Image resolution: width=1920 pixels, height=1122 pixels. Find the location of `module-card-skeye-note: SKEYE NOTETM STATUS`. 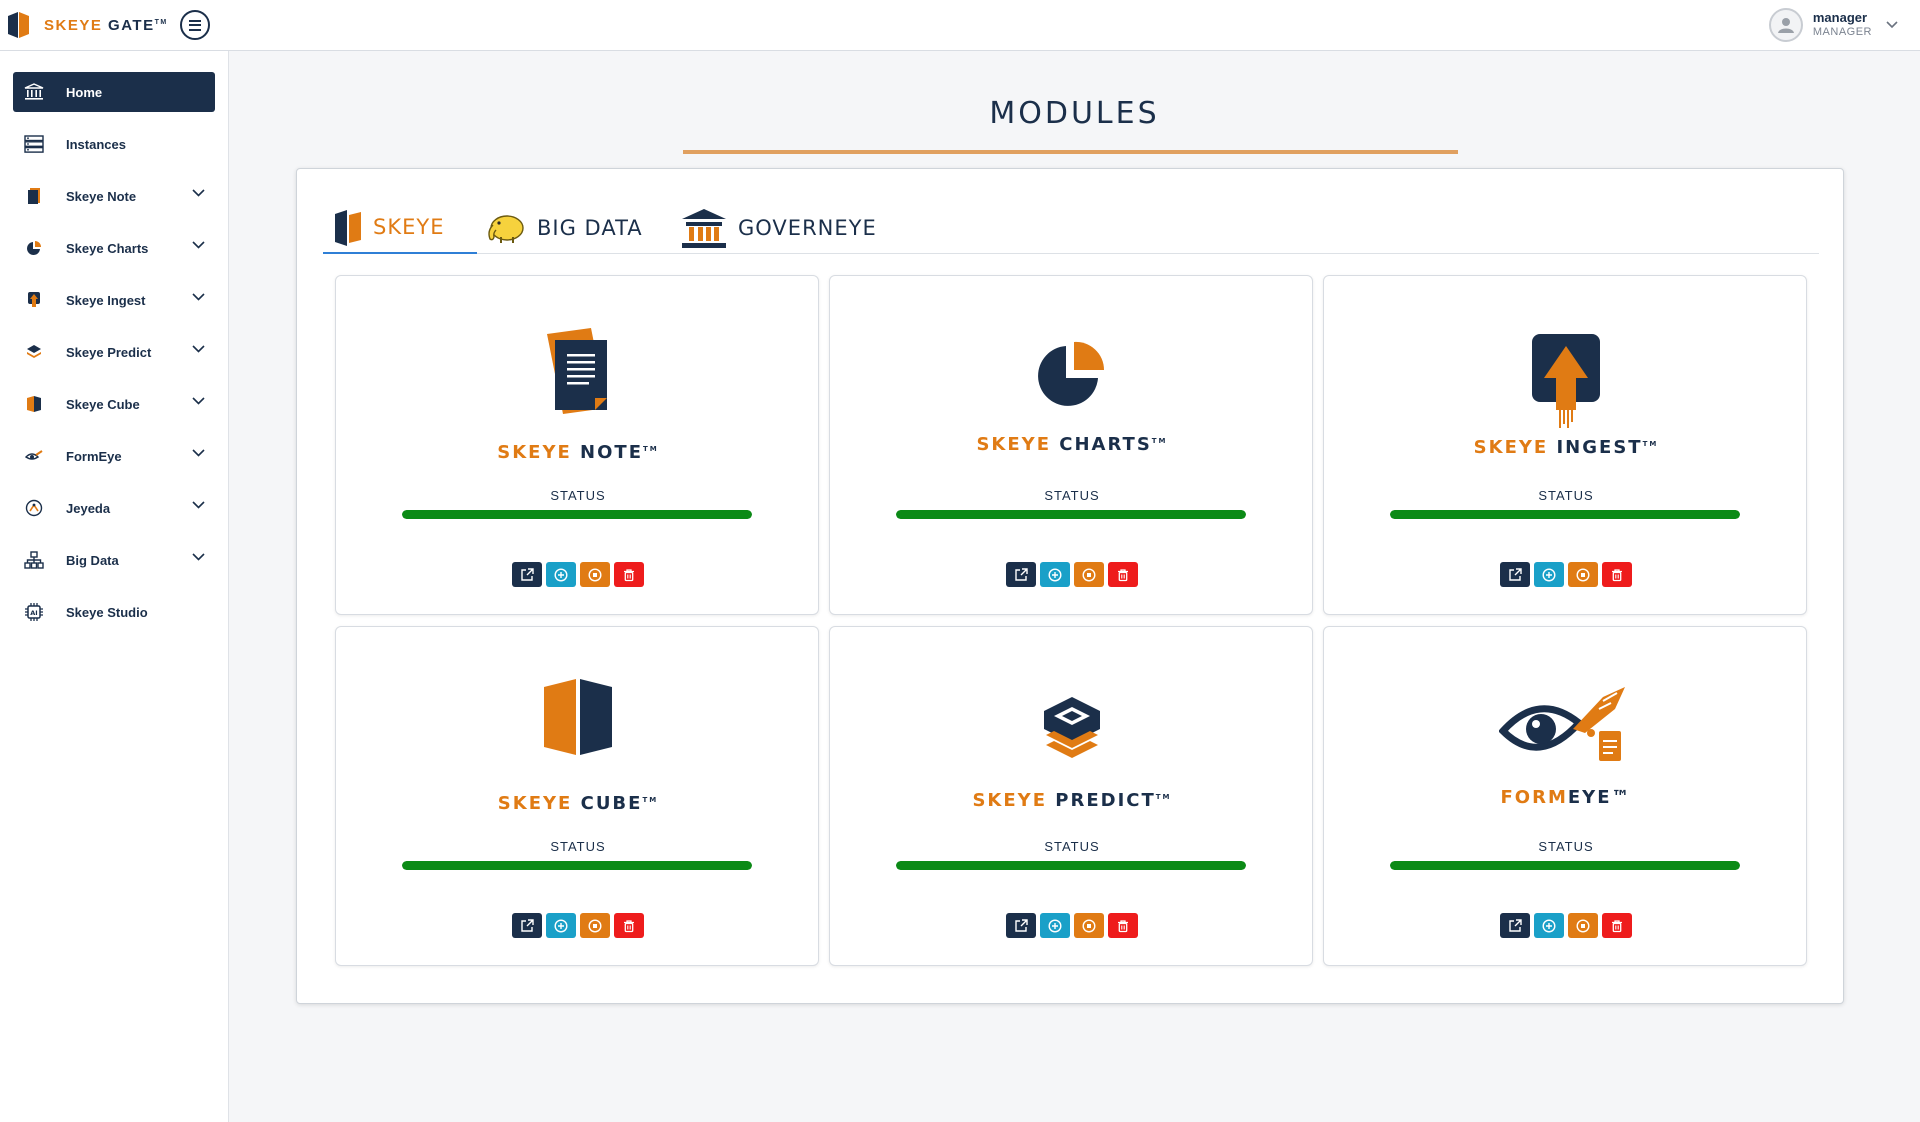

module-card-skeye-note: SKEYE NOTETM STATUS is located at coordinates (577, 445).